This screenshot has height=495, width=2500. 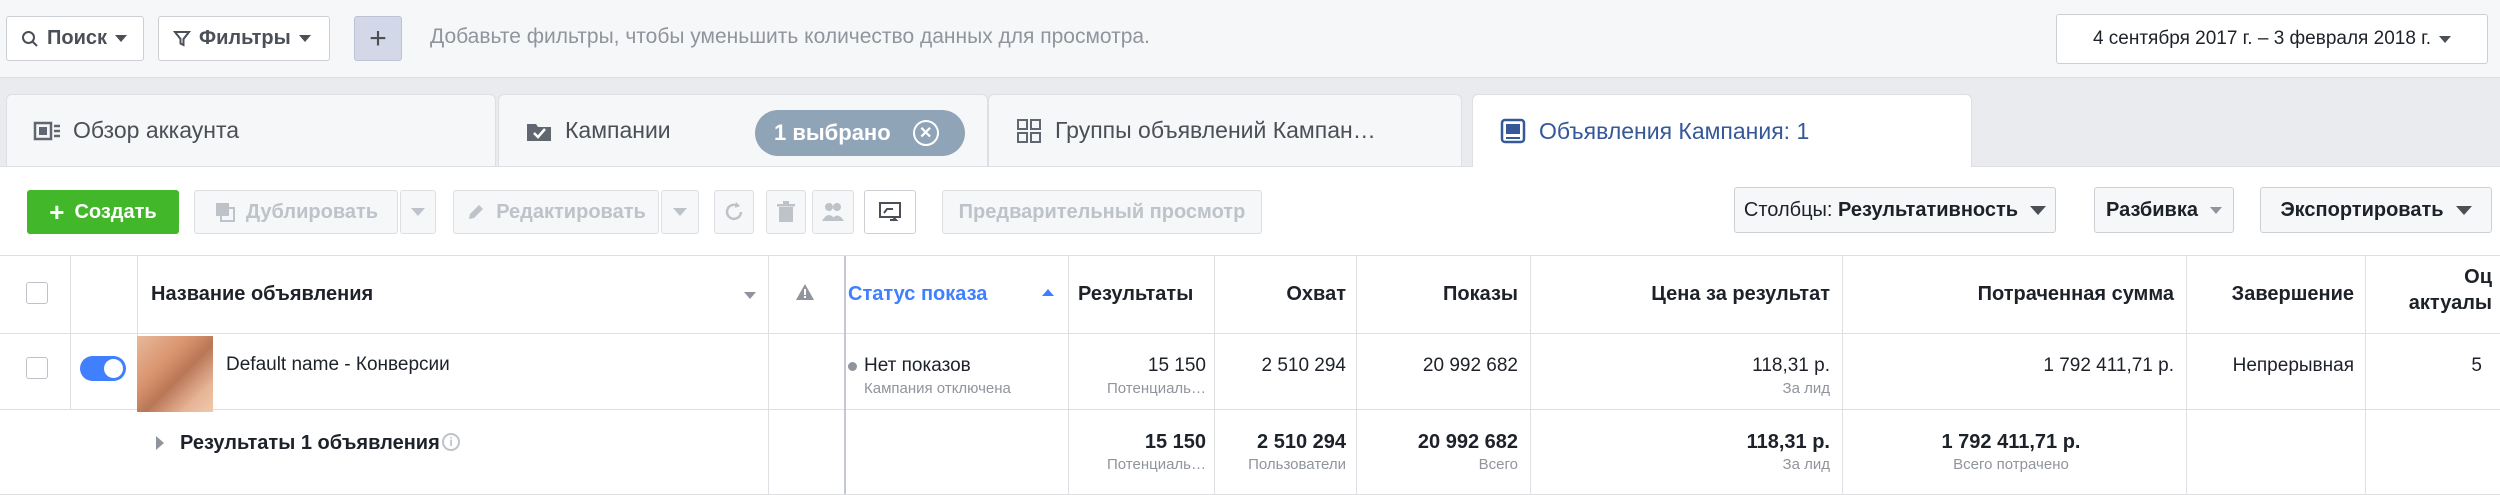 I want to click on row-checkbox, so click(x=37, y=368).